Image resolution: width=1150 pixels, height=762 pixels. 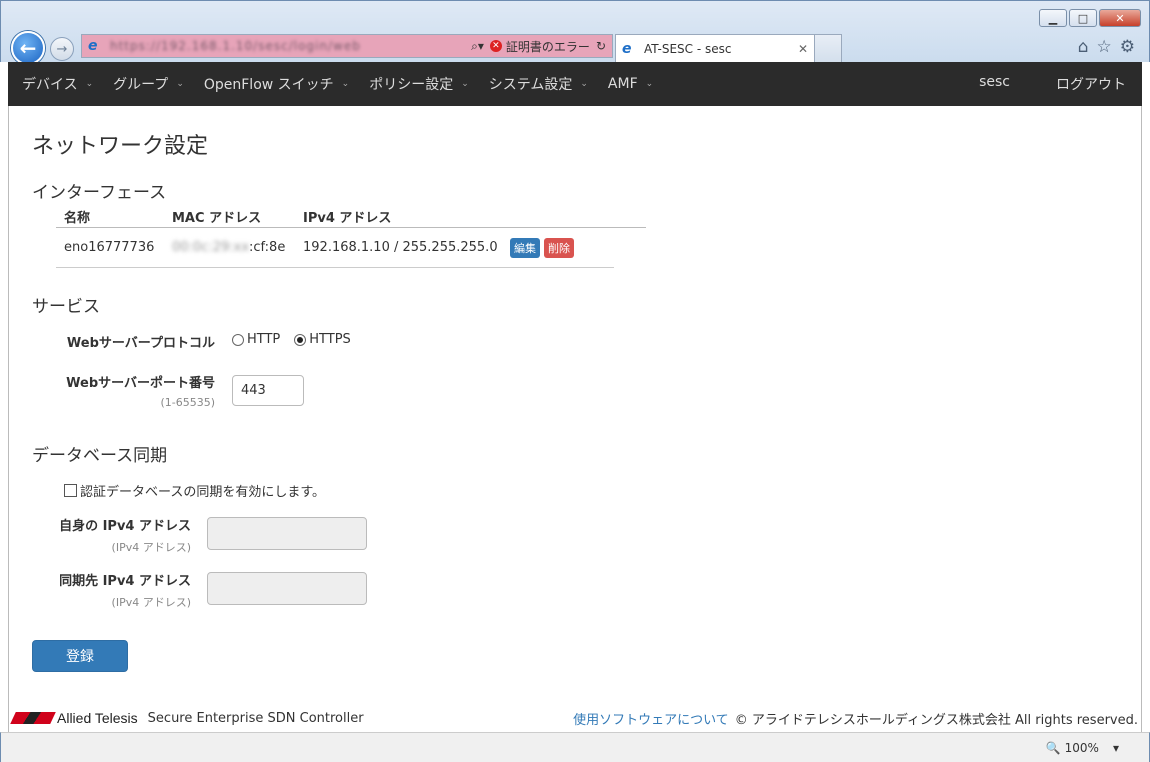 I want to click on nav-label: グループ, so click(x=141, y=85).